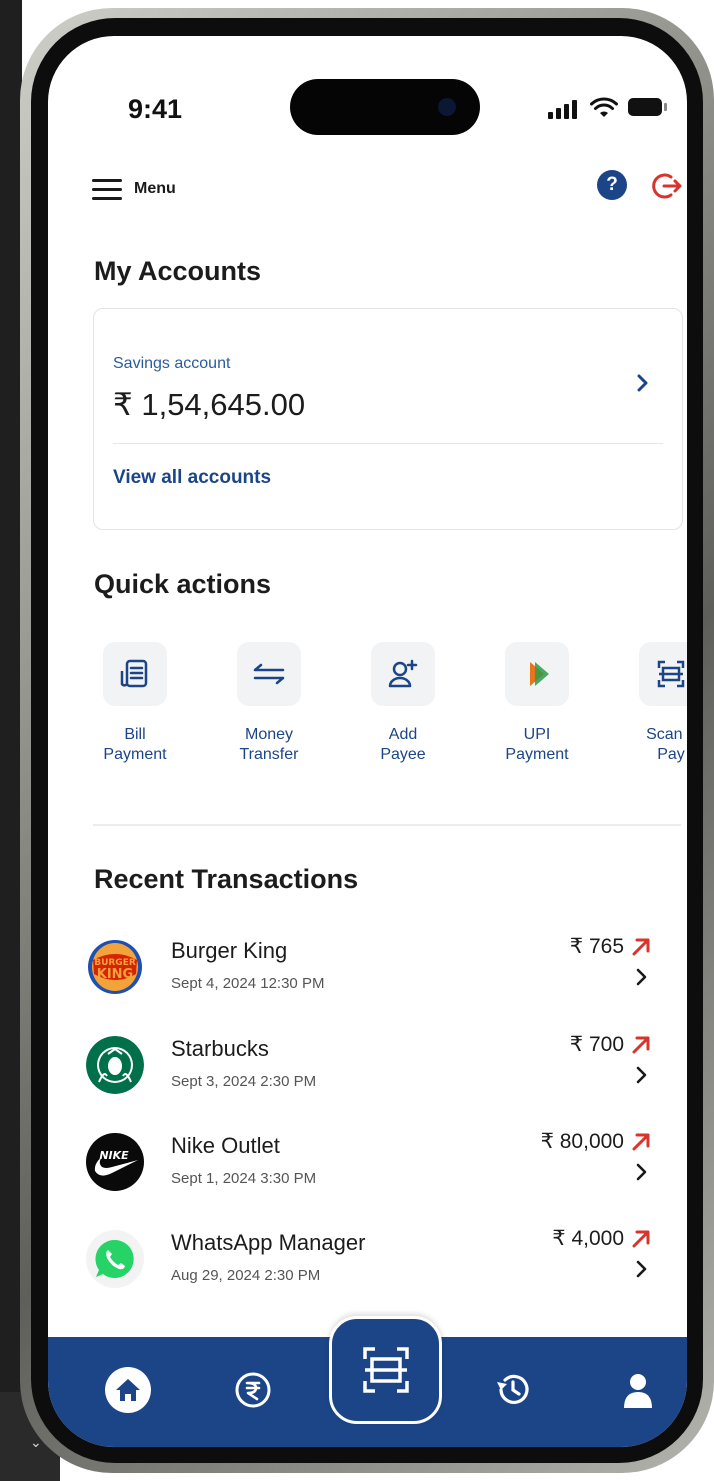 Image resolution: width=714 pixels, height=1481 pixels. I want to click on battery-icon, so click(647, 107).